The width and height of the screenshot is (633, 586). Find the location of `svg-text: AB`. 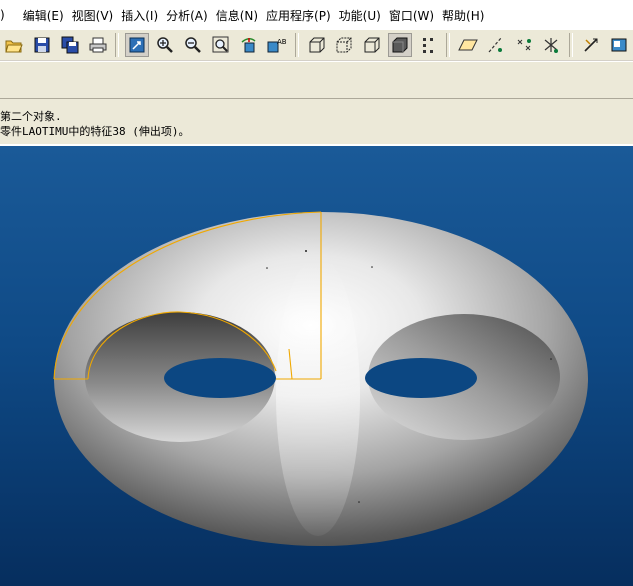

svg-text: AB is located at coordinates (282, 42).